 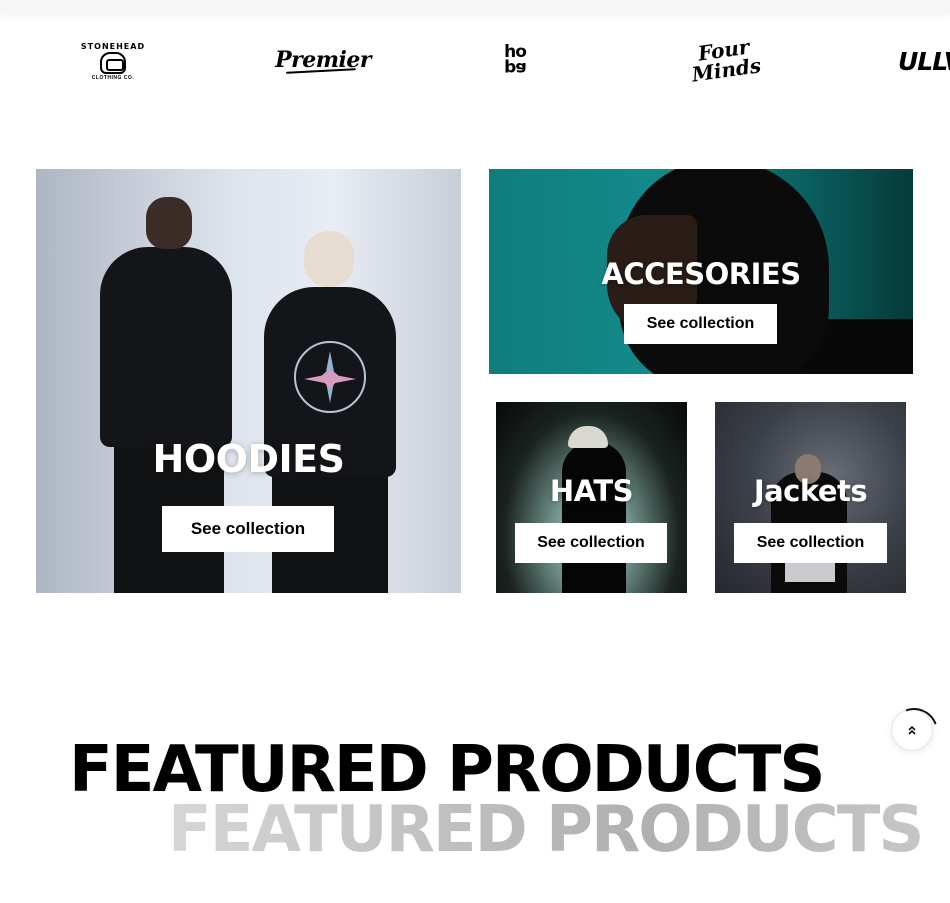 I want to click on ully-logo: ULLV, so click(x=924, y=61).